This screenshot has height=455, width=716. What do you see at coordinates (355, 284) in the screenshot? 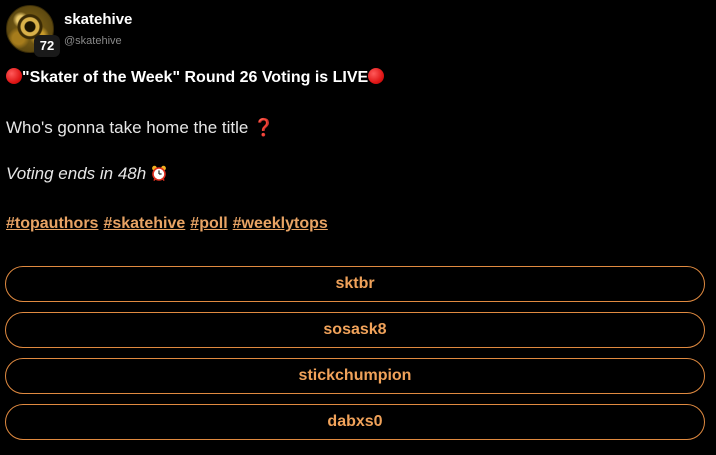
I see `poll-option-button: sktbr` at bounding box center [355, 284].